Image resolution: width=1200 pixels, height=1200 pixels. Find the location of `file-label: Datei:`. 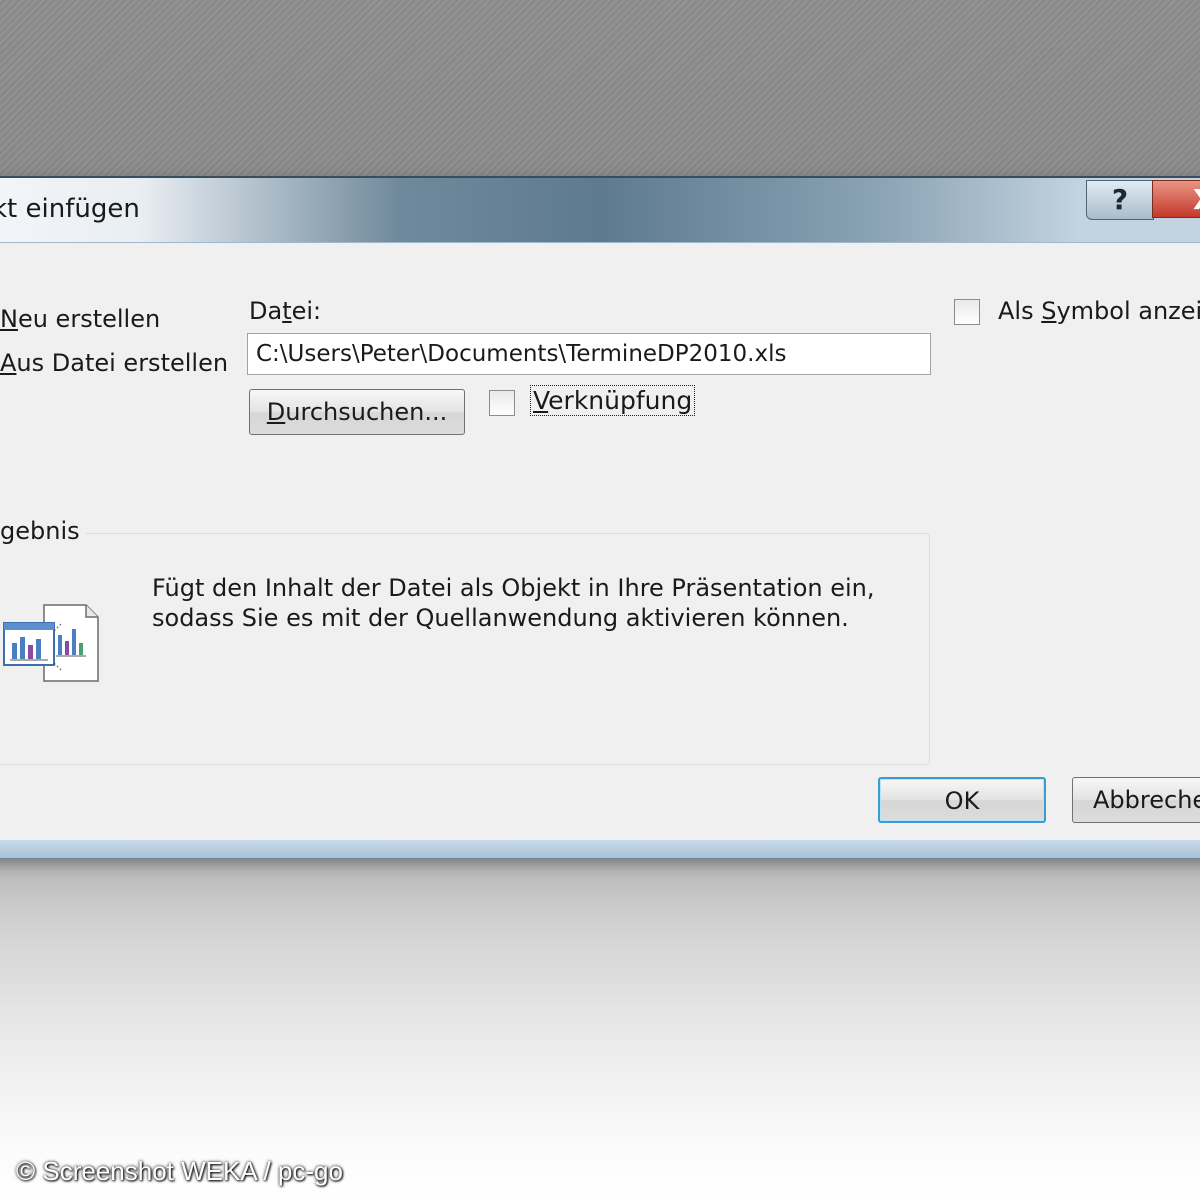

file-label: Datei: is located at coordinates (285, 311).